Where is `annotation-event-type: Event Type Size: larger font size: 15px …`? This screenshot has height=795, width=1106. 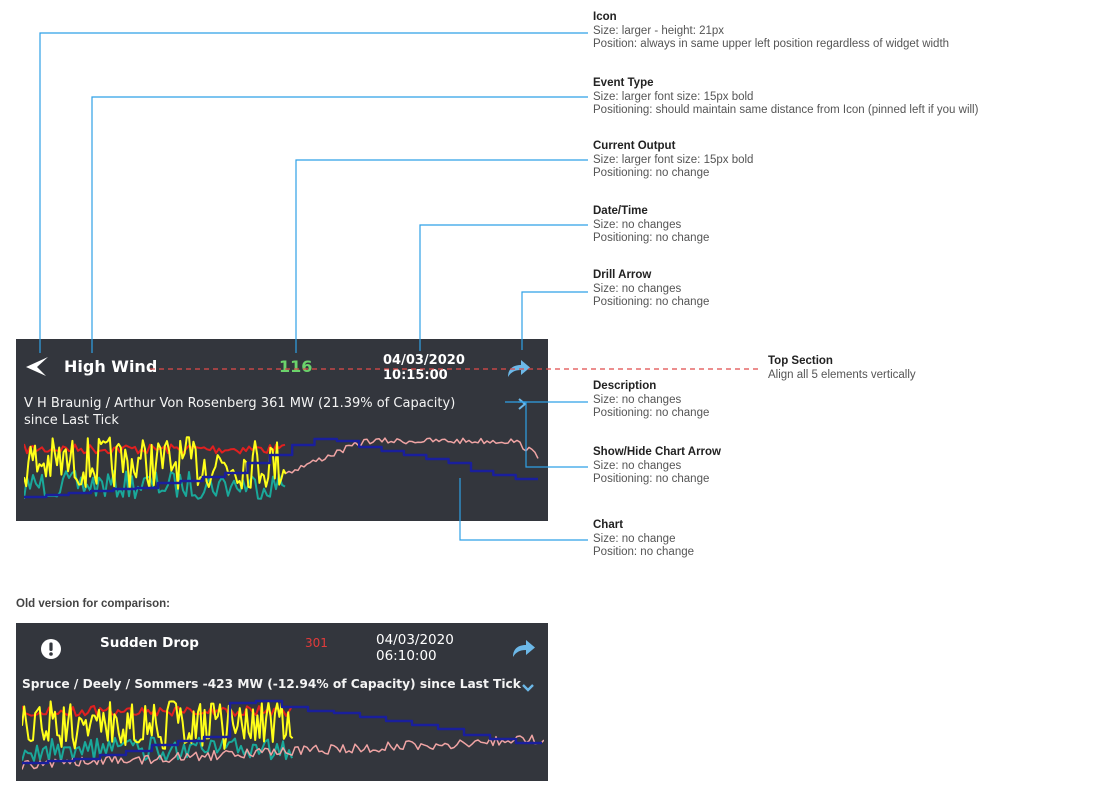
annotation-event-type: Event Type Size: larger font size: 15px … is located at coordinates (786, 96).